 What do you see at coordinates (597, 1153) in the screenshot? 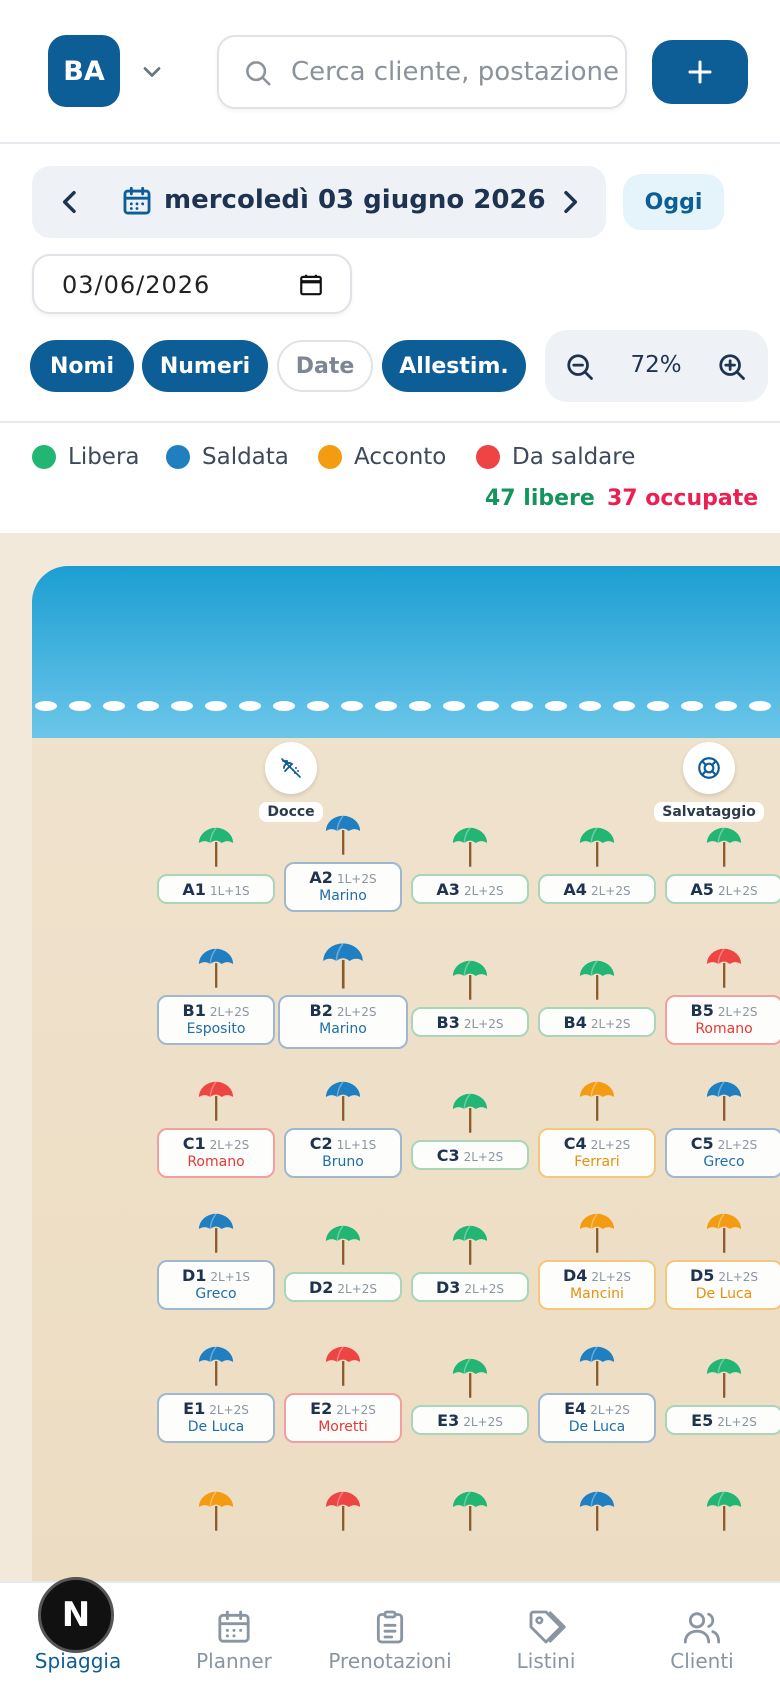
I see `spot-card: C4 2L+2S Ferrari` at bounding box center [597, 1153].